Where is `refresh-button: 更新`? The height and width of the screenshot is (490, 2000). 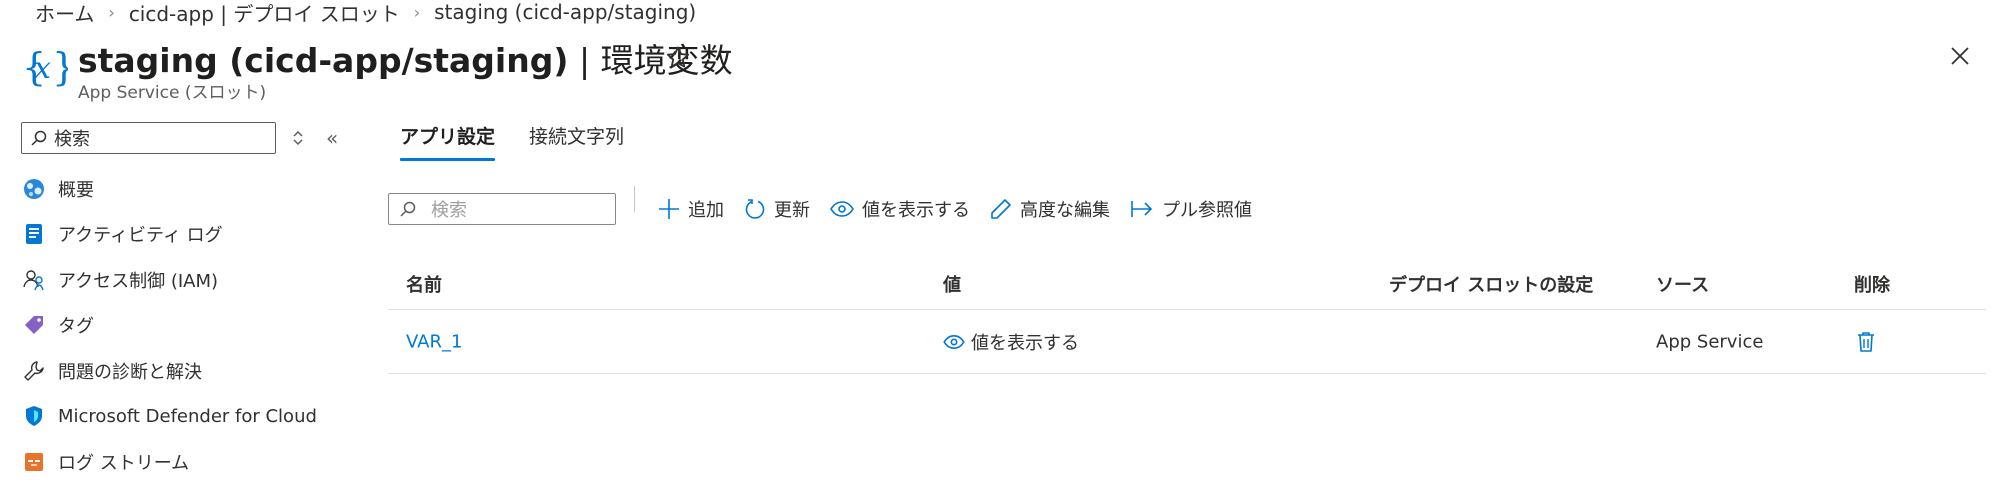 refresh-button: 更新 is located at coordinates (777, 209).